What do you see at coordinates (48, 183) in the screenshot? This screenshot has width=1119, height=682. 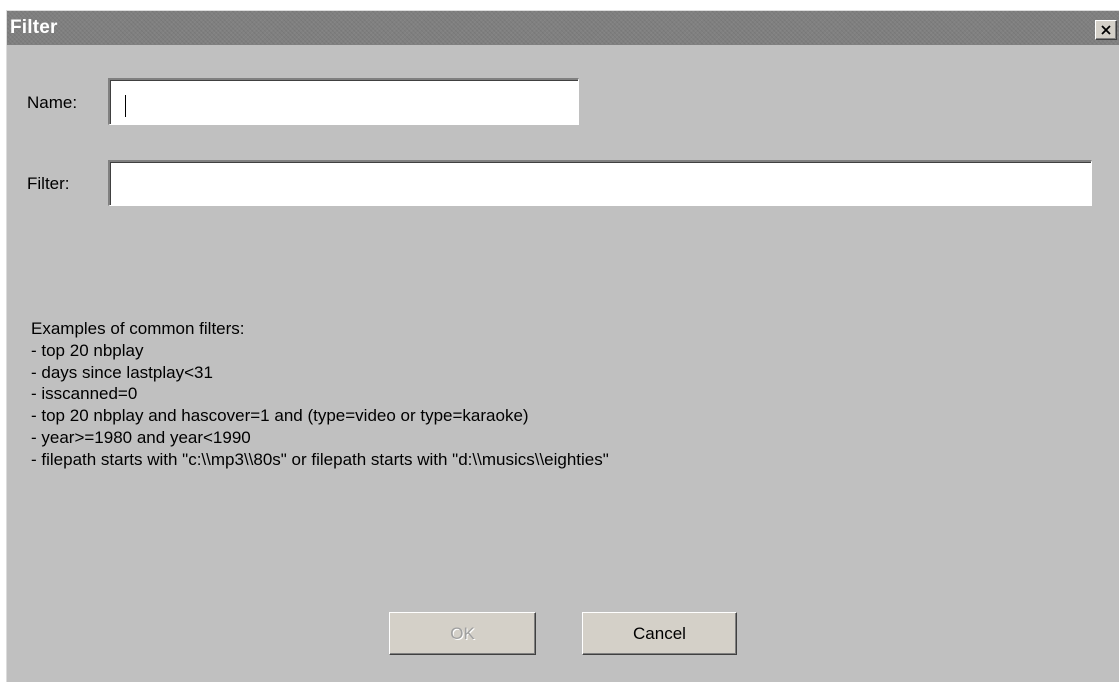 I see `filter-label: Filter:` at bounding box center [48, 183].